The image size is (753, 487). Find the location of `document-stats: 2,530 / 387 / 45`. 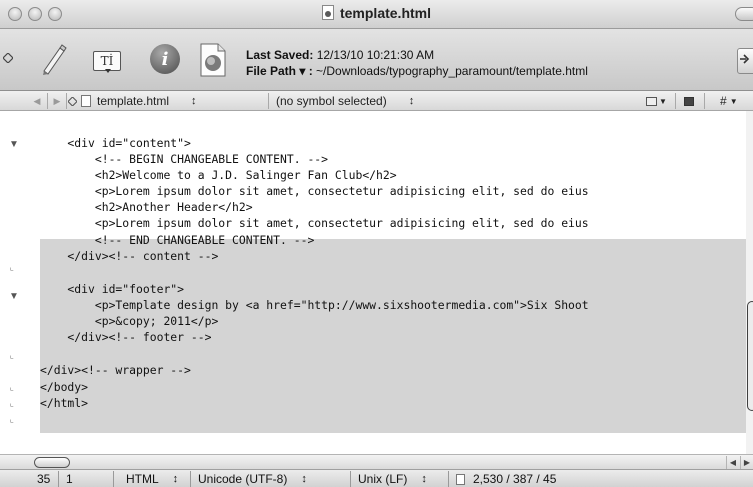

document-stats: 2,530 / 387 / 45 is located at coordinates (506, 479).